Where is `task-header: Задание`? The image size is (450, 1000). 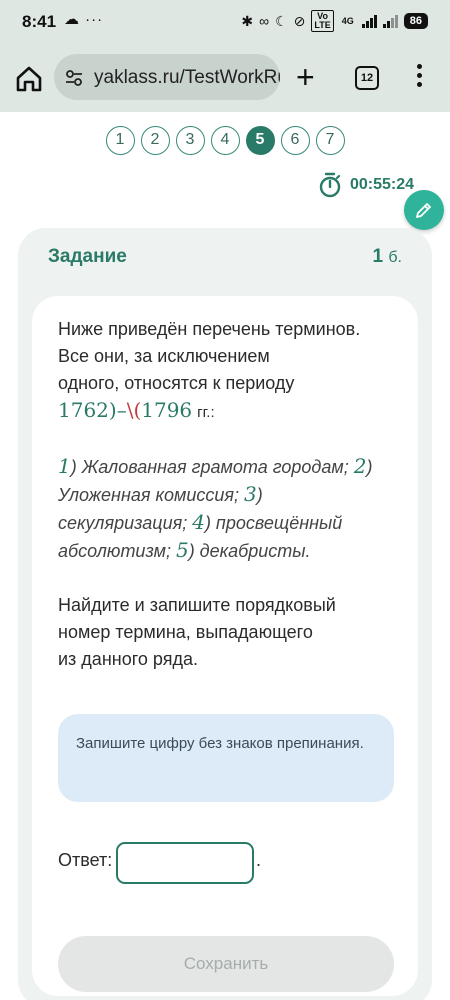
task-header: Задание is located at coordinates (87, 256).